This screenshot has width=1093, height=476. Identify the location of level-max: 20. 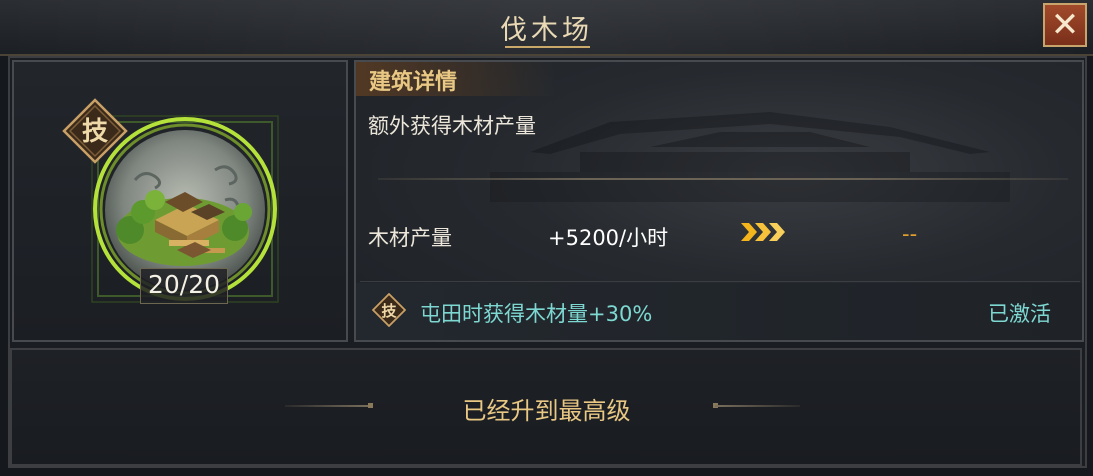
(204, 284).